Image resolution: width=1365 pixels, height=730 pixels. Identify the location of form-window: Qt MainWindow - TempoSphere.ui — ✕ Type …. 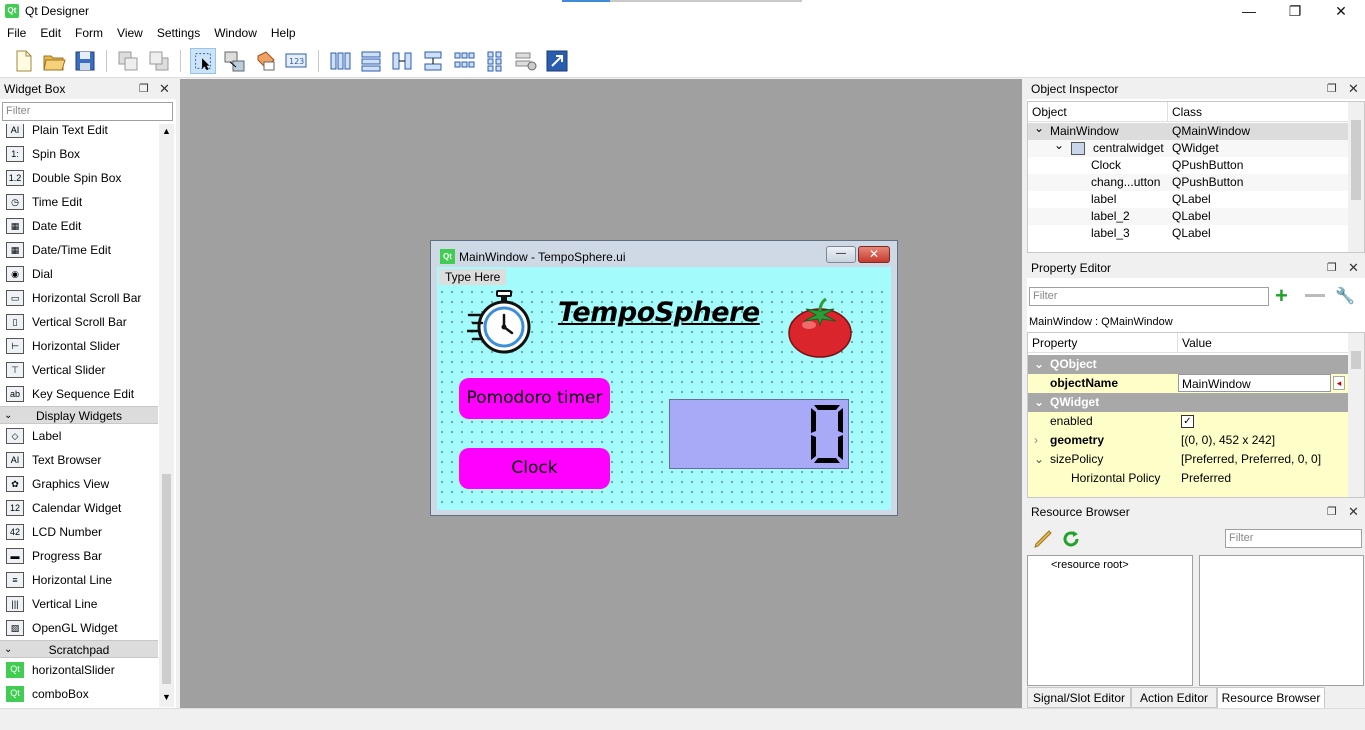
(664, 378).